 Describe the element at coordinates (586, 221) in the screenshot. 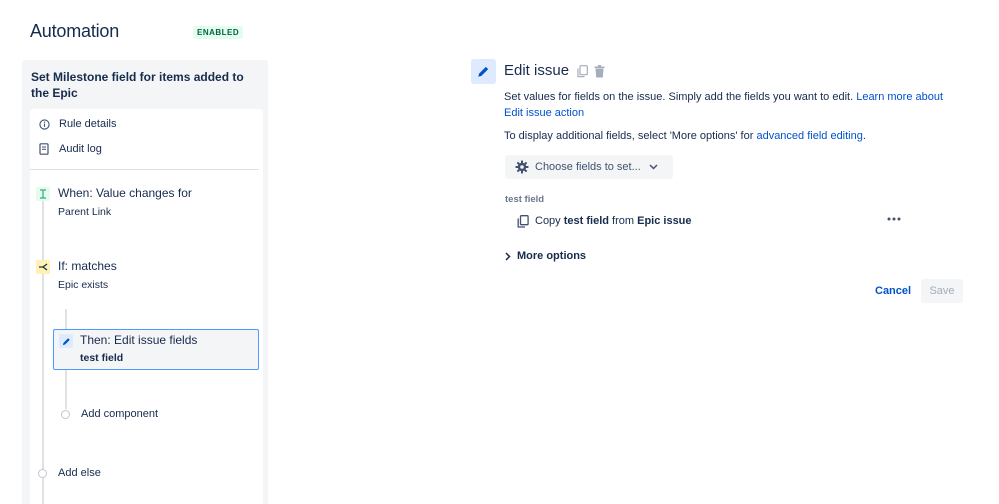

I see `field-row-field: test field` at that location.